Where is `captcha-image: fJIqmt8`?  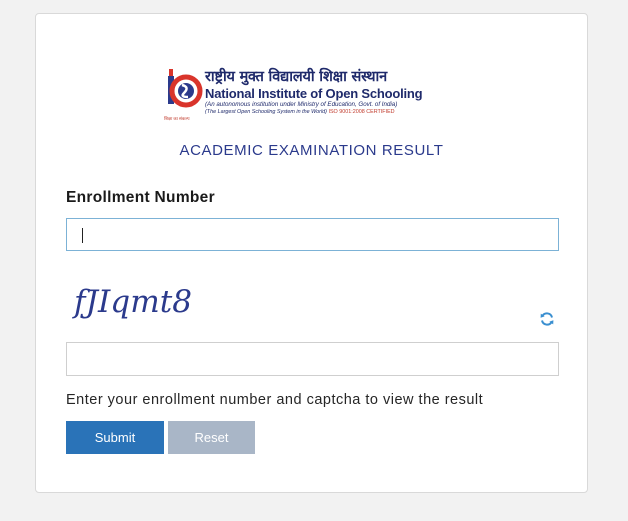
captcha-image: fJIqmt8 is located at coordinates (132, 302).